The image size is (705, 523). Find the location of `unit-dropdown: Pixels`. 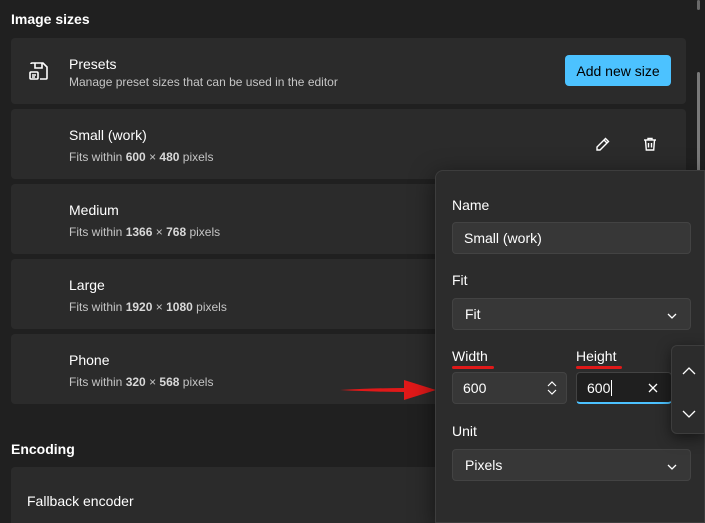

unit-dropdown: Pixels is located at coordinates (571, 465).